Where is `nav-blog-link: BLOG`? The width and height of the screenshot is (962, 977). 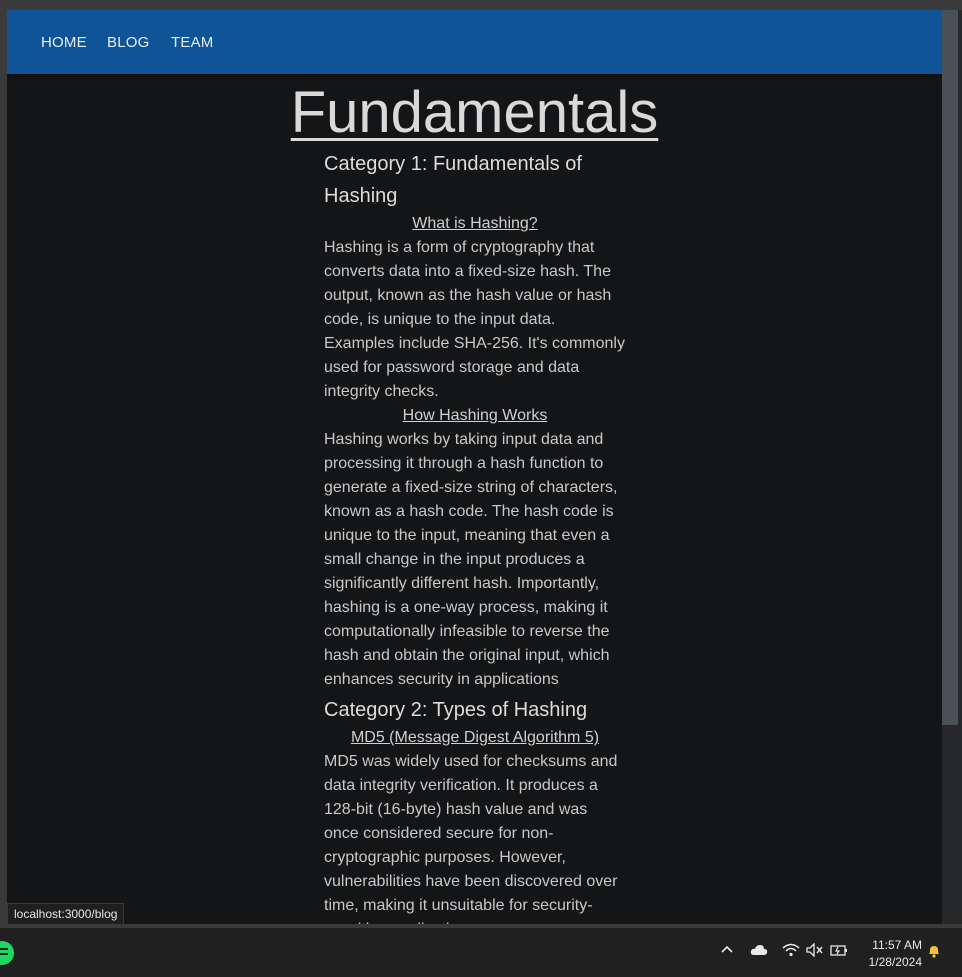 nav-blog-link: BLOG is located at coordinates (128, 42).